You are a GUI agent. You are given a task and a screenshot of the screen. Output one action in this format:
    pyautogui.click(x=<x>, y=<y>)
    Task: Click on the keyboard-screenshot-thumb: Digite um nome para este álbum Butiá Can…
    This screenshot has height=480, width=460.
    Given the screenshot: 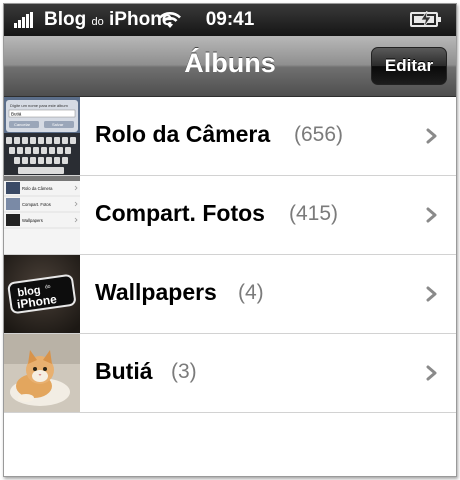 What is the action you would take?
    pyautogui.click(x=42, y=136)
    